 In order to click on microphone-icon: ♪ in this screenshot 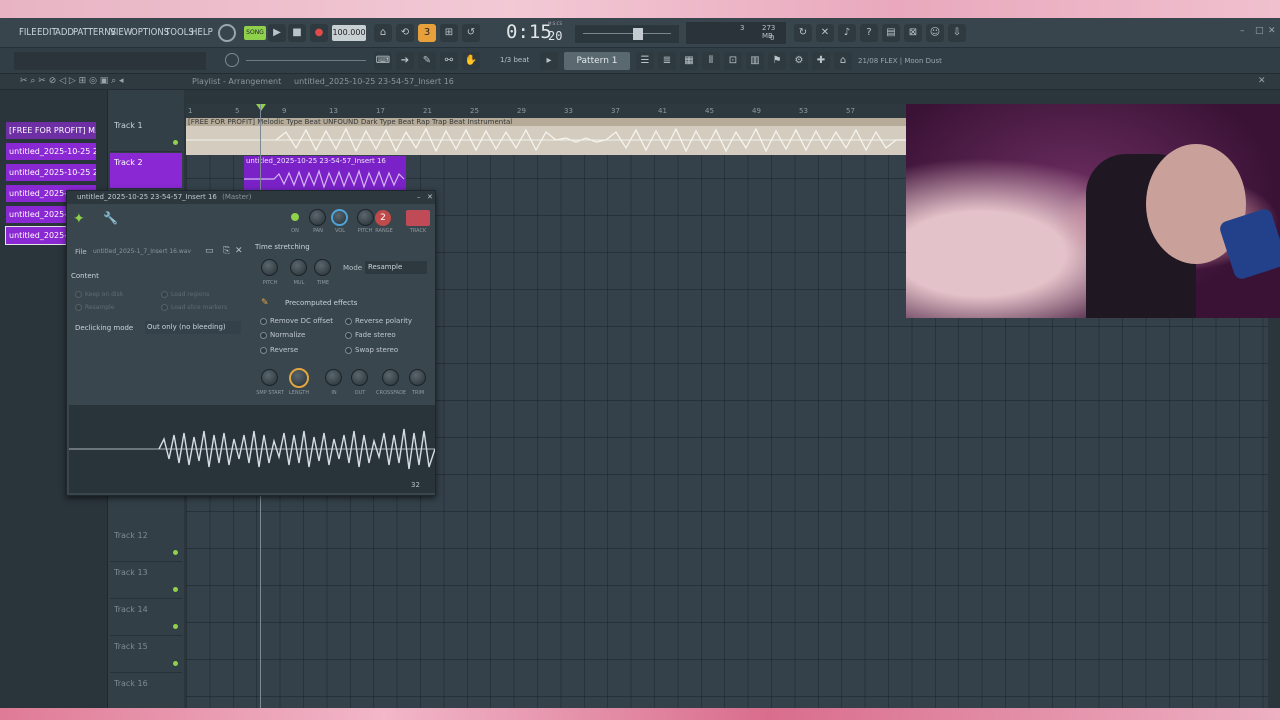, I will do `click(847, 33)`.